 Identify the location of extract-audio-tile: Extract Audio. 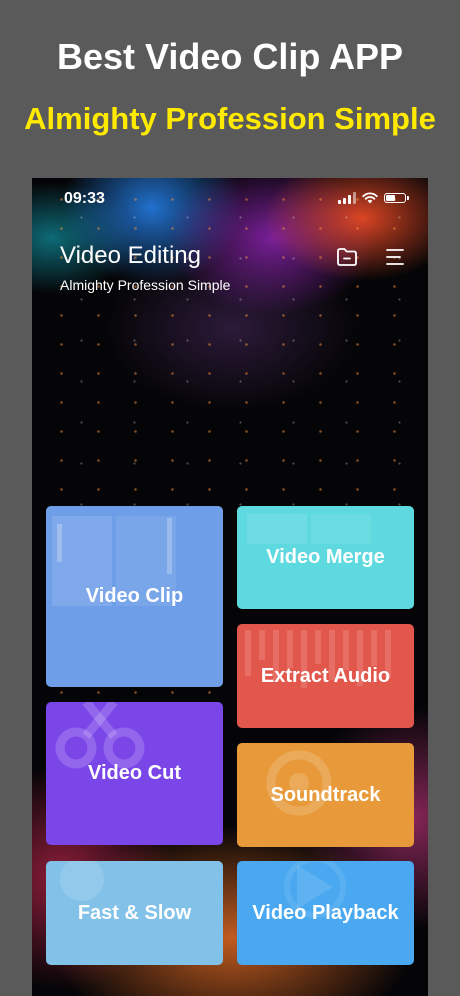
(325, 676).